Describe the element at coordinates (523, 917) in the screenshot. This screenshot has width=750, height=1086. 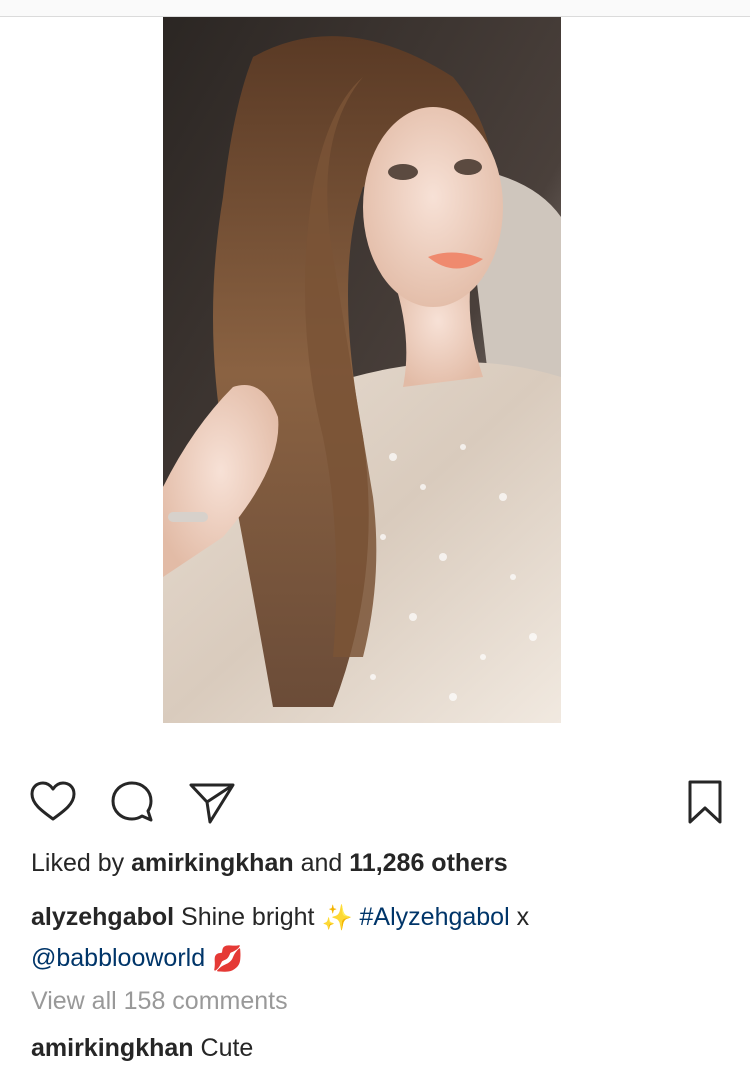
I see `caption-separator: x` at that location.